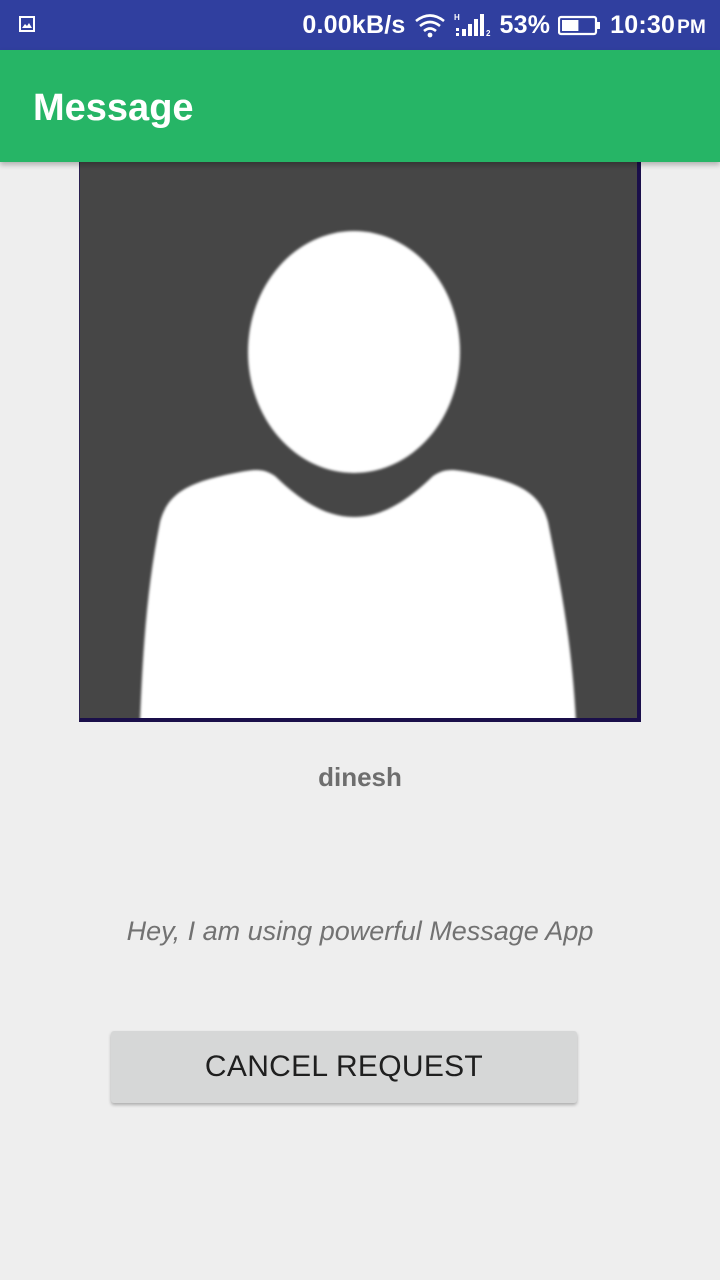 This screenshot has height=1280, width=720. I want to click on clock-time: 10:30, so click(643, 24).